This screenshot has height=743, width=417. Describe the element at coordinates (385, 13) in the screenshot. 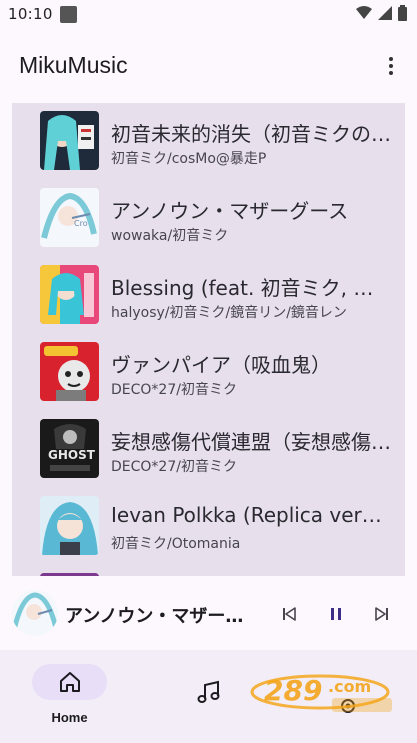

I see `signal-icon` at that location.